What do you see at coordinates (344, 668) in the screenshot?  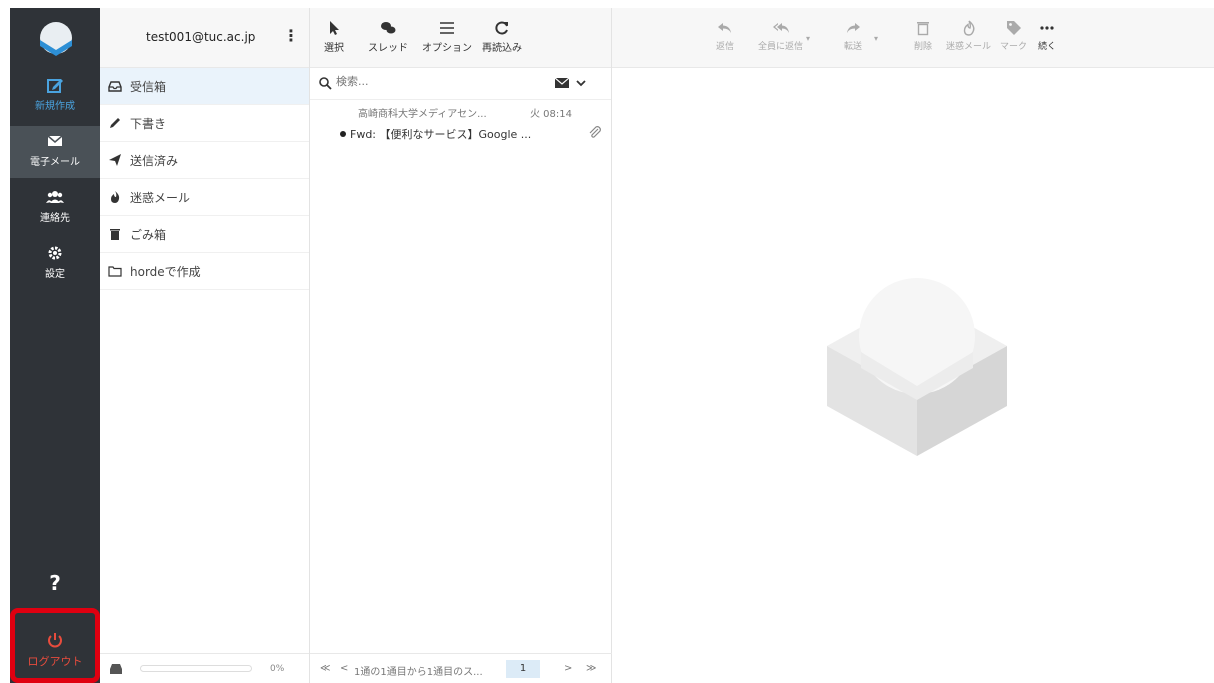 I see `prev-page-button: <` at bounding box center [344, 668].